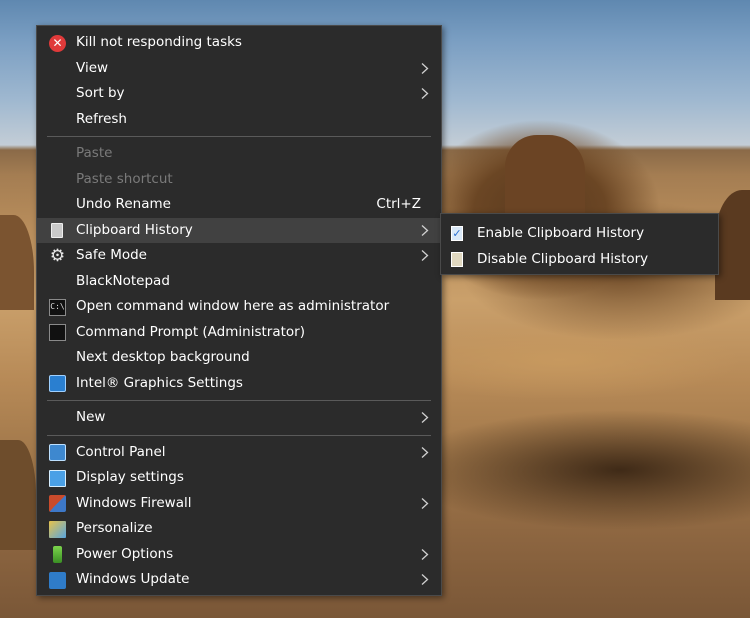 This screenshot has height=618, width=750. Describe the element at coordinates (57, 43) in the screenshot. I see `close-circle-icon: ✕` at that location.